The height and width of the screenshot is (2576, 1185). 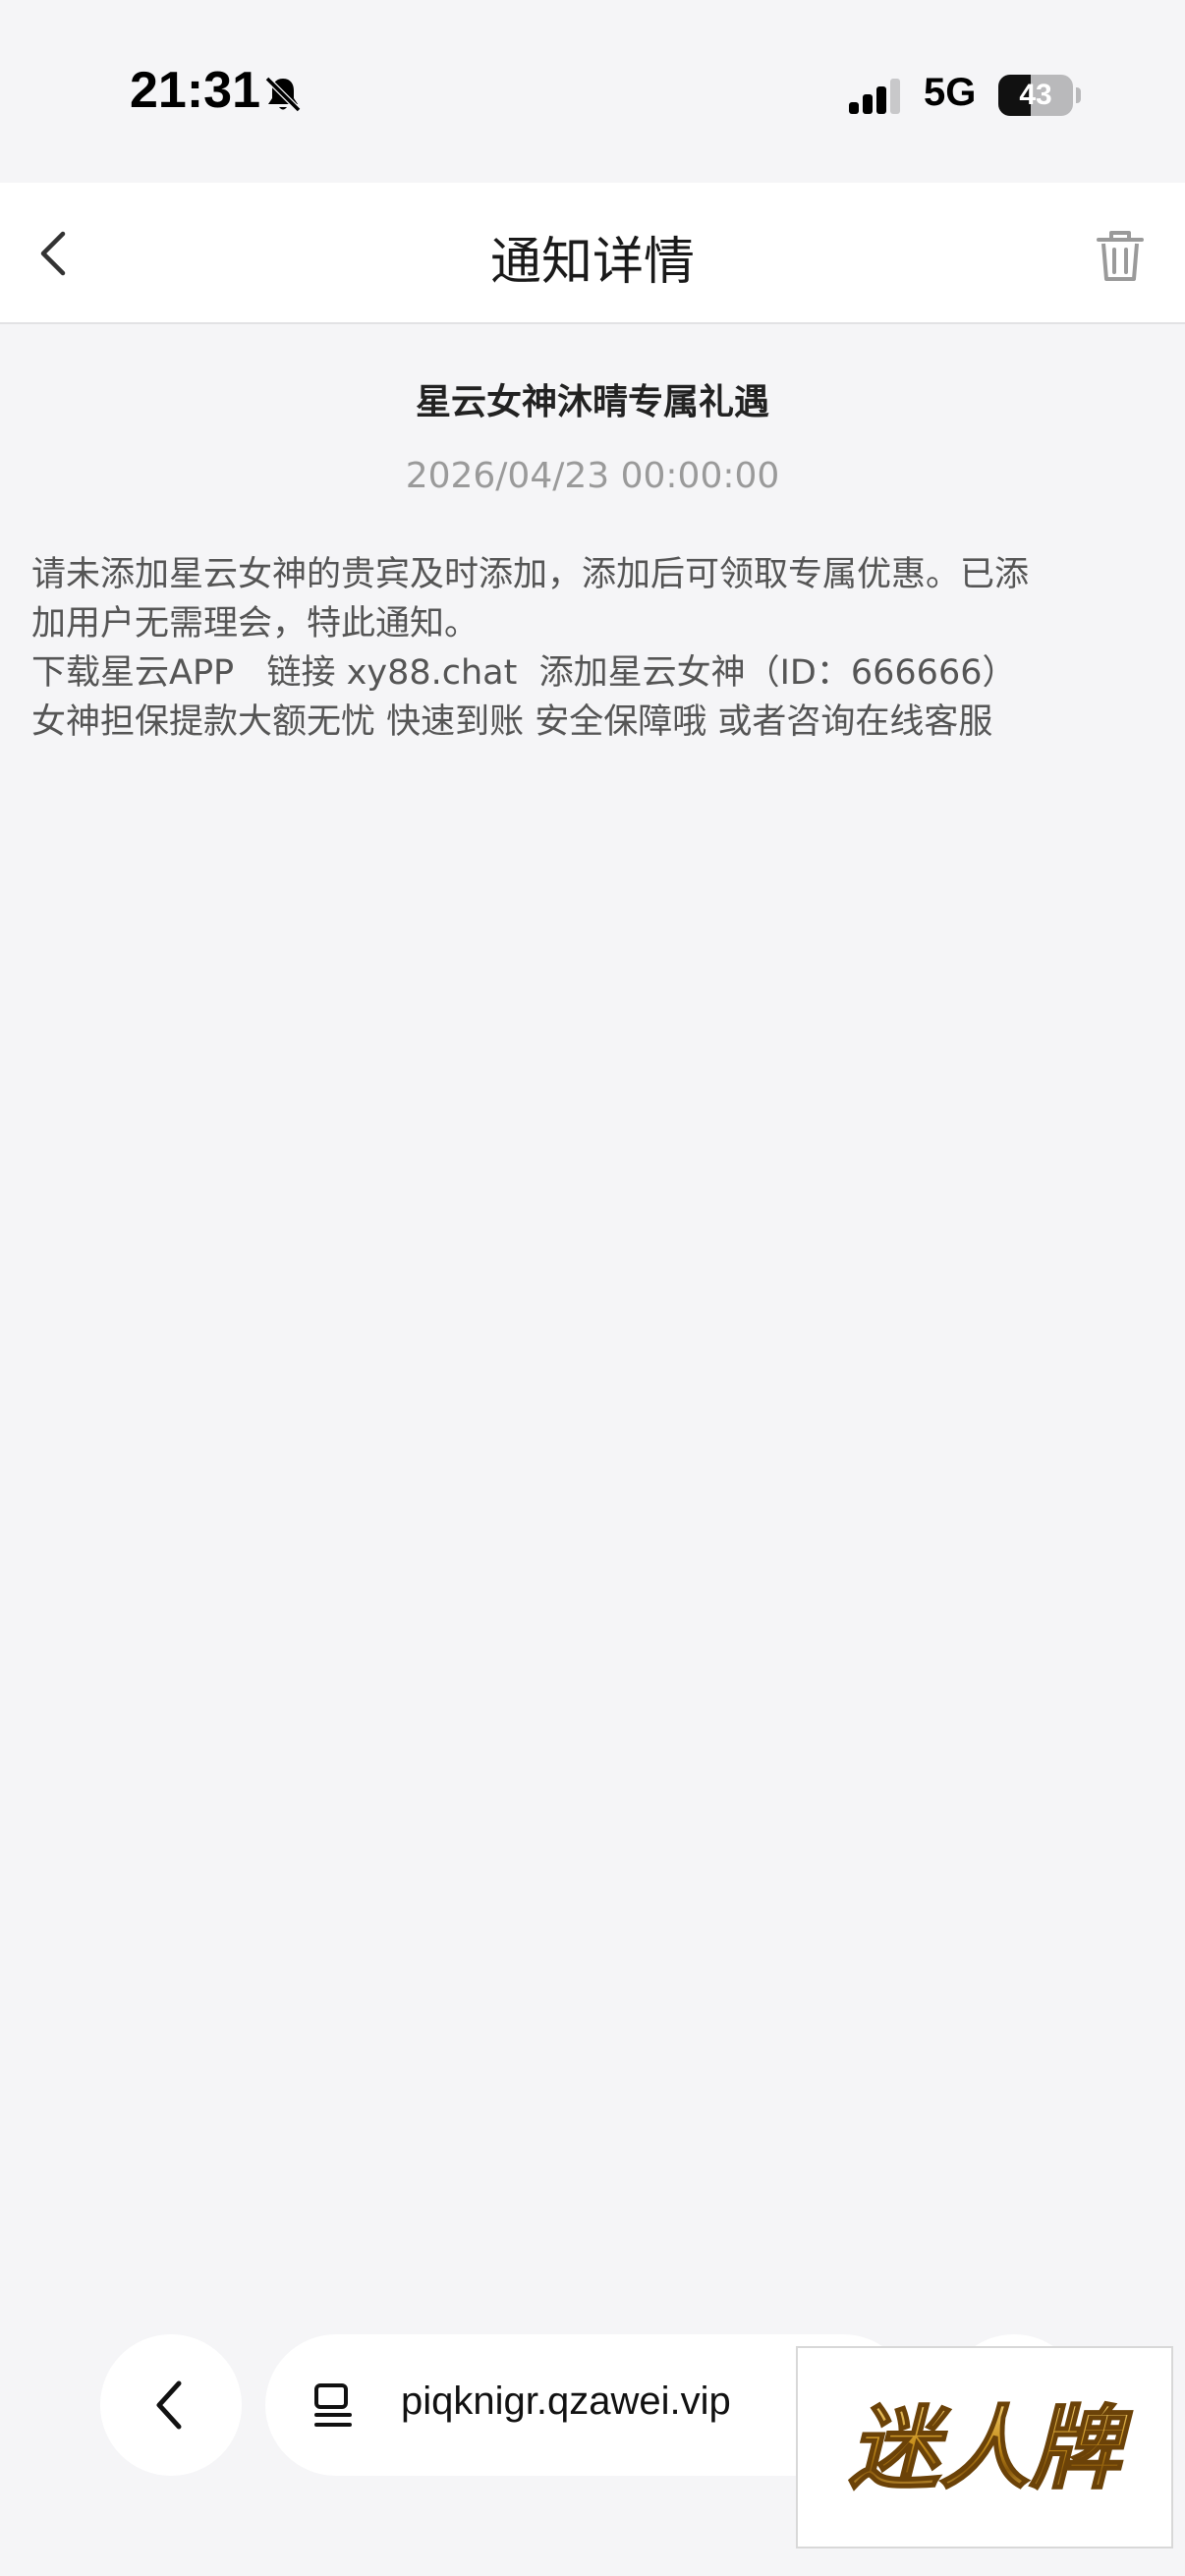 What do you see at coordinates (951, 92) in the screenshot?
I see `network-type: 5G` at bounding box center [951, 92].